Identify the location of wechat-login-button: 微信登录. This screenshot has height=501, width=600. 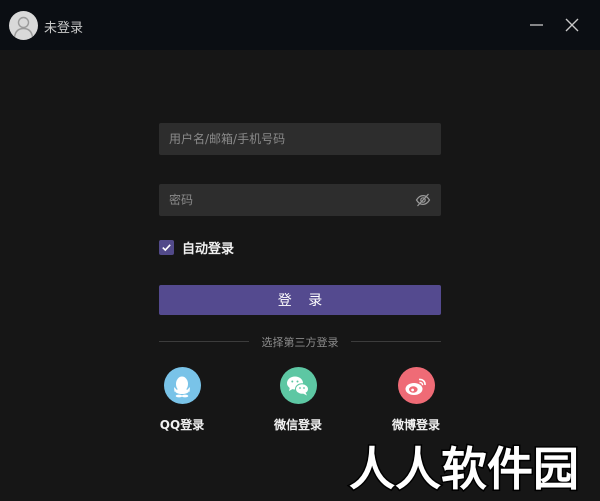
(298, 400).